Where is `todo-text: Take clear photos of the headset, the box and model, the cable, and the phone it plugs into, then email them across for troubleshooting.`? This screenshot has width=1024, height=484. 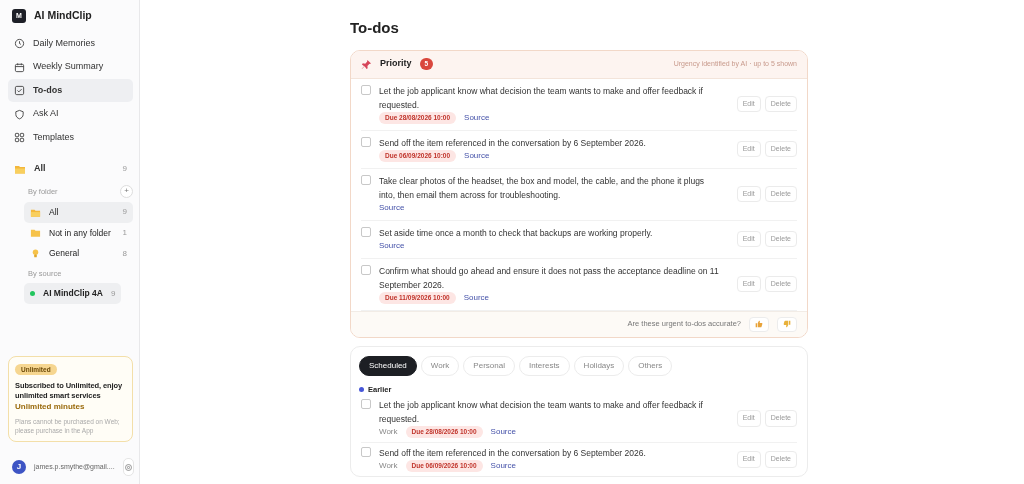
todo-text: Take clear photos of the headset, the box and model, the cable, and the phone it plugs into, then email them across for troubleshooting. is located at coordinates (542, 188).